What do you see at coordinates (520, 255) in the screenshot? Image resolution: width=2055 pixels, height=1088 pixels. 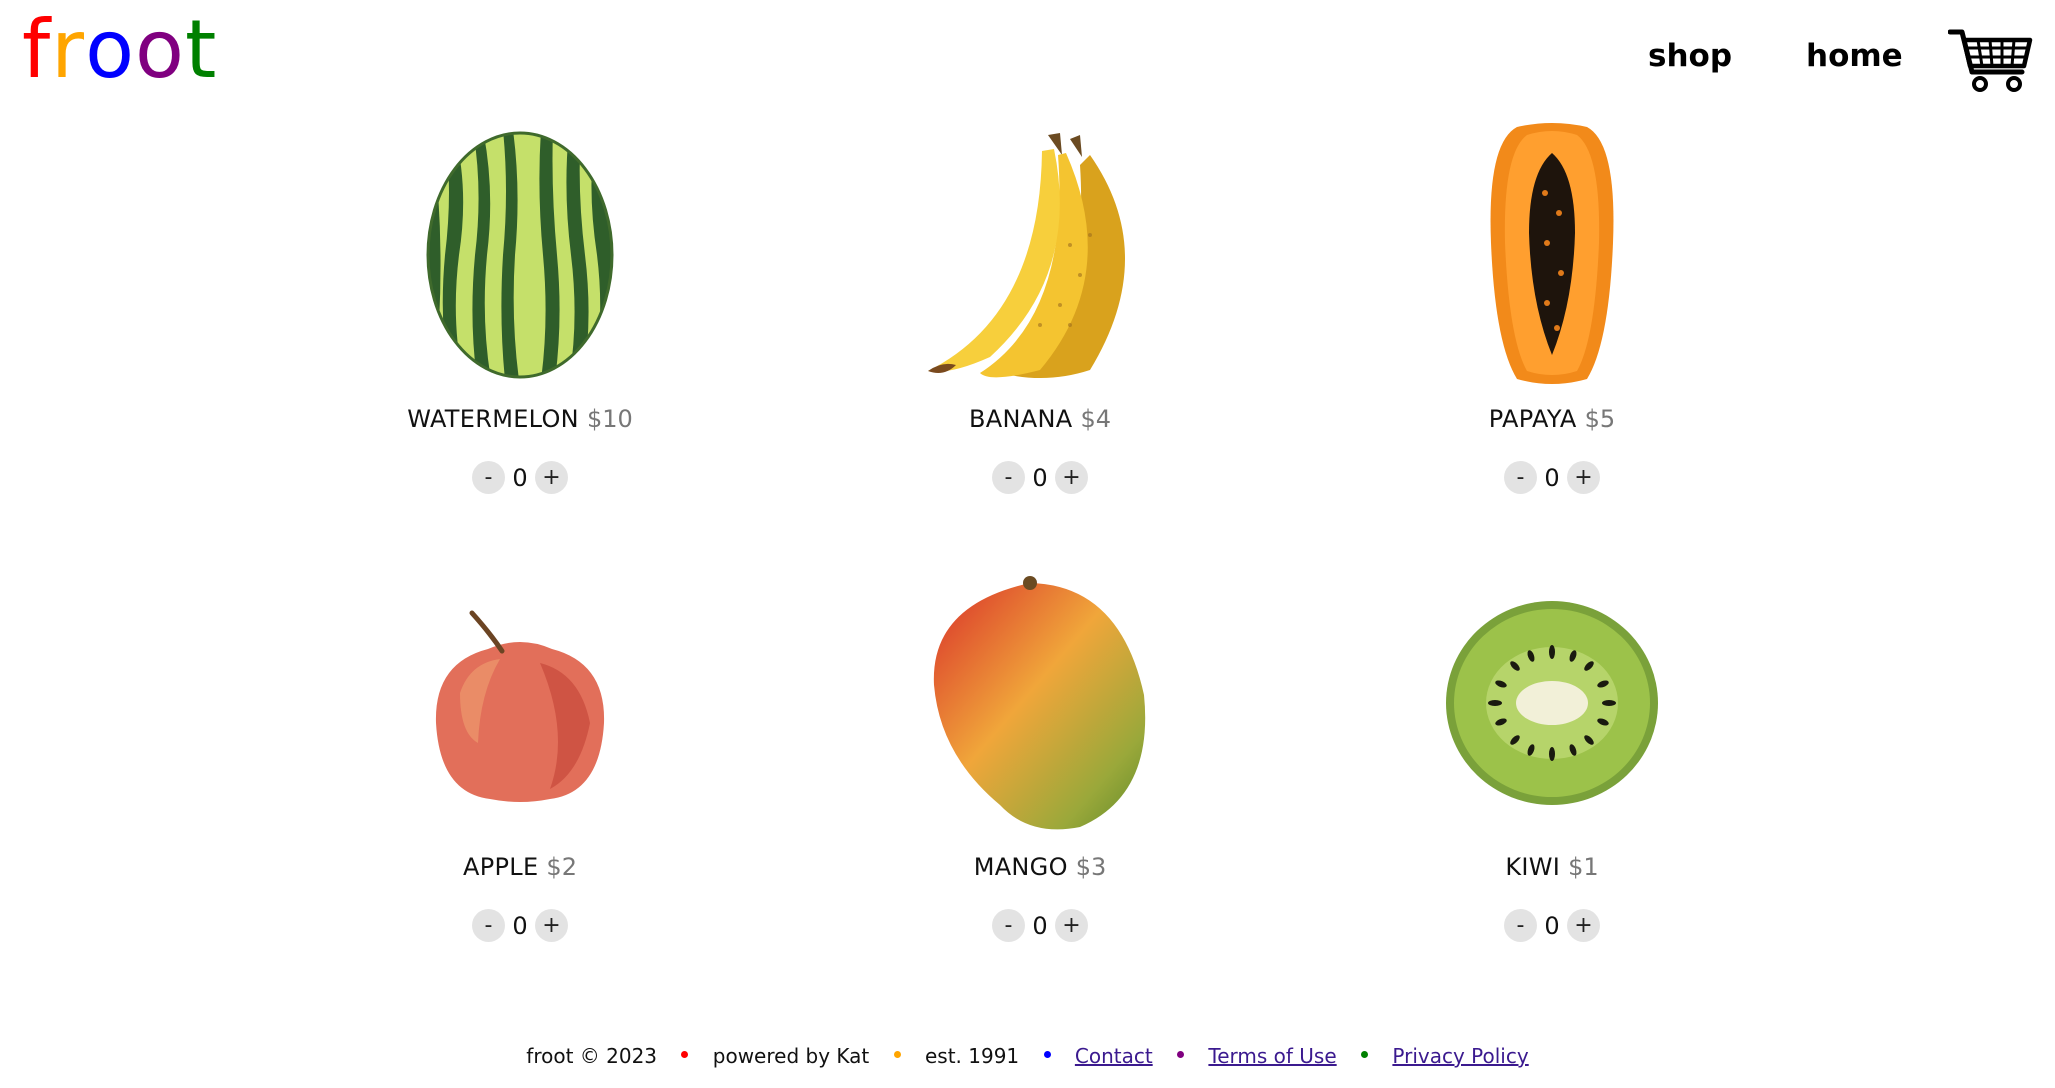 I see `watermelon-image` at bounding box center [520, 255].